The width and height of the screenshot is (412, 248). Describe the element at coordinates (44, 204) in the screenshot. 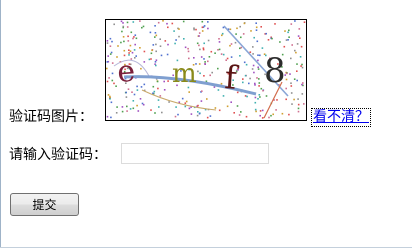

I see `submit-button: 提交` at that location.